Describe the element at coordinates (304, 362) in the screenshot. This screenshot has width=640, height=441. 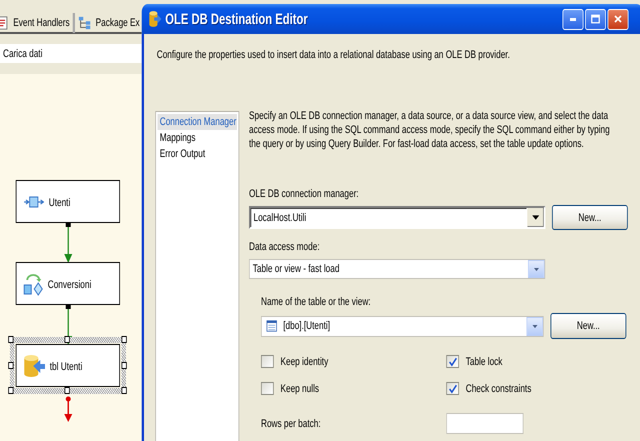
I see `checkbox-label: Keep identity` at that location.